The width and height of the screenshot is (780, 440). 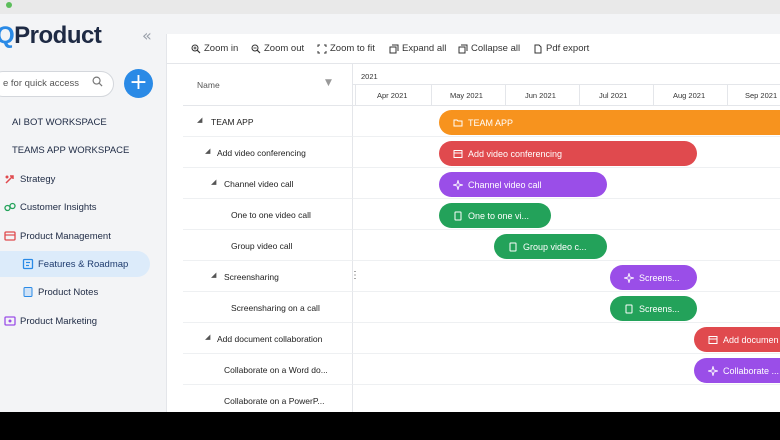 What do you see at coordinates (10, 236) in the screenshot?
I see `product-management-icon` at bounding box center [10, 236].